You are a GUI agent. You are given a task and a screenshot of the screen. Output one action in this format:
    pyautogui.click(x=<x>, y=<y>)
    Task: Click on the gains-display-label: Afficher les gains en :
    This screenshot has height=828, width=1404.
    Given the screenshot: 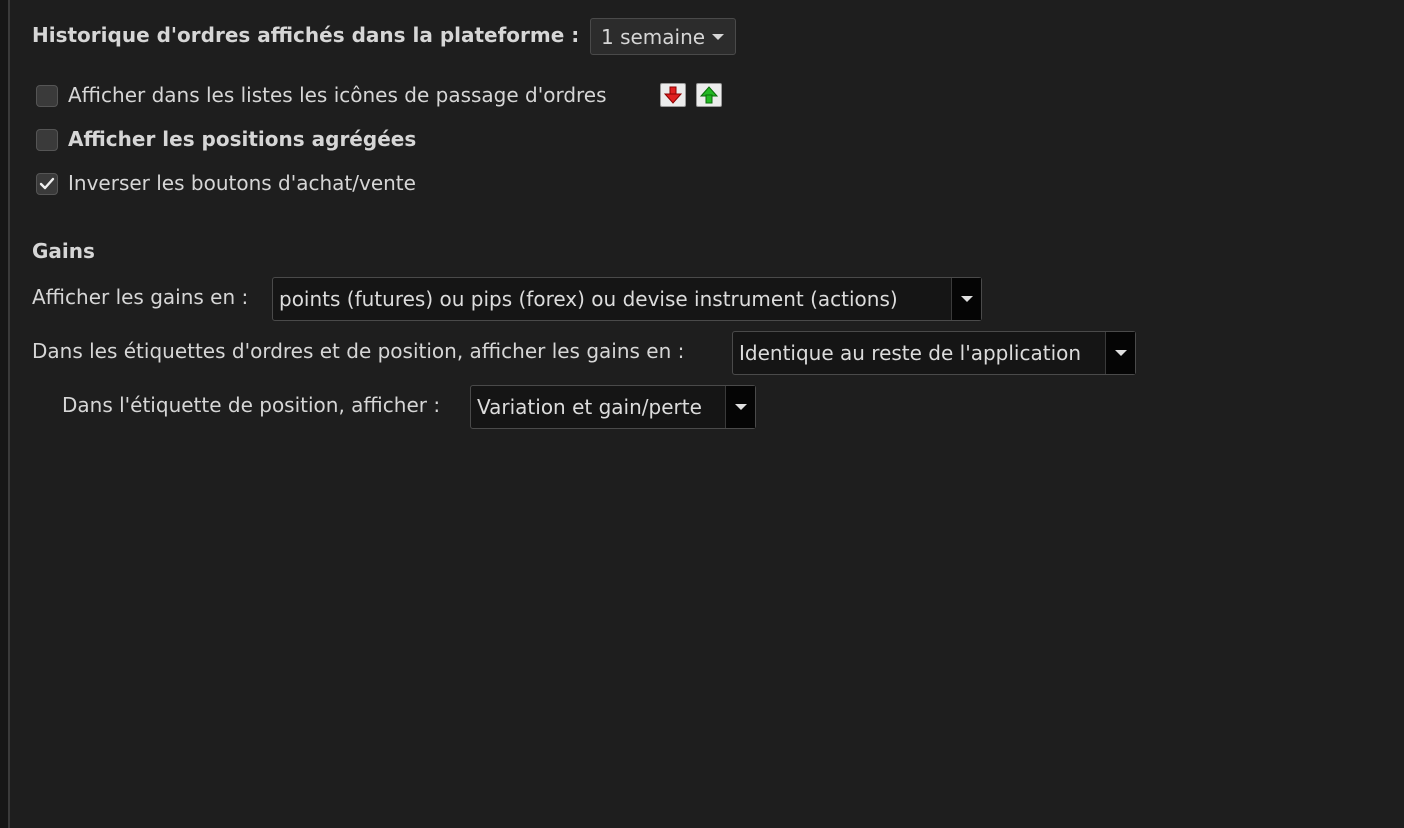 What is the action you would take?
    pyautogui.click(x=140, y=297)
    